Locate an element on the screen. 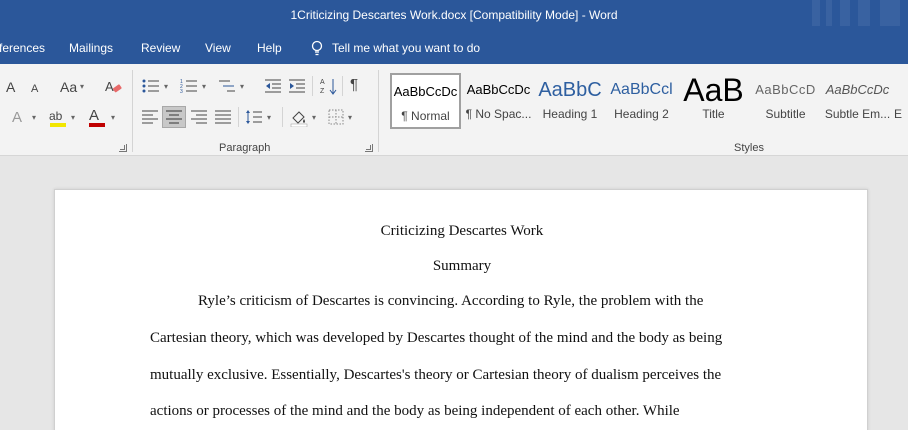 The height and width of the screenshot is (430, 908). clear-formatting-icon: A is located at coordinates (113, 88).